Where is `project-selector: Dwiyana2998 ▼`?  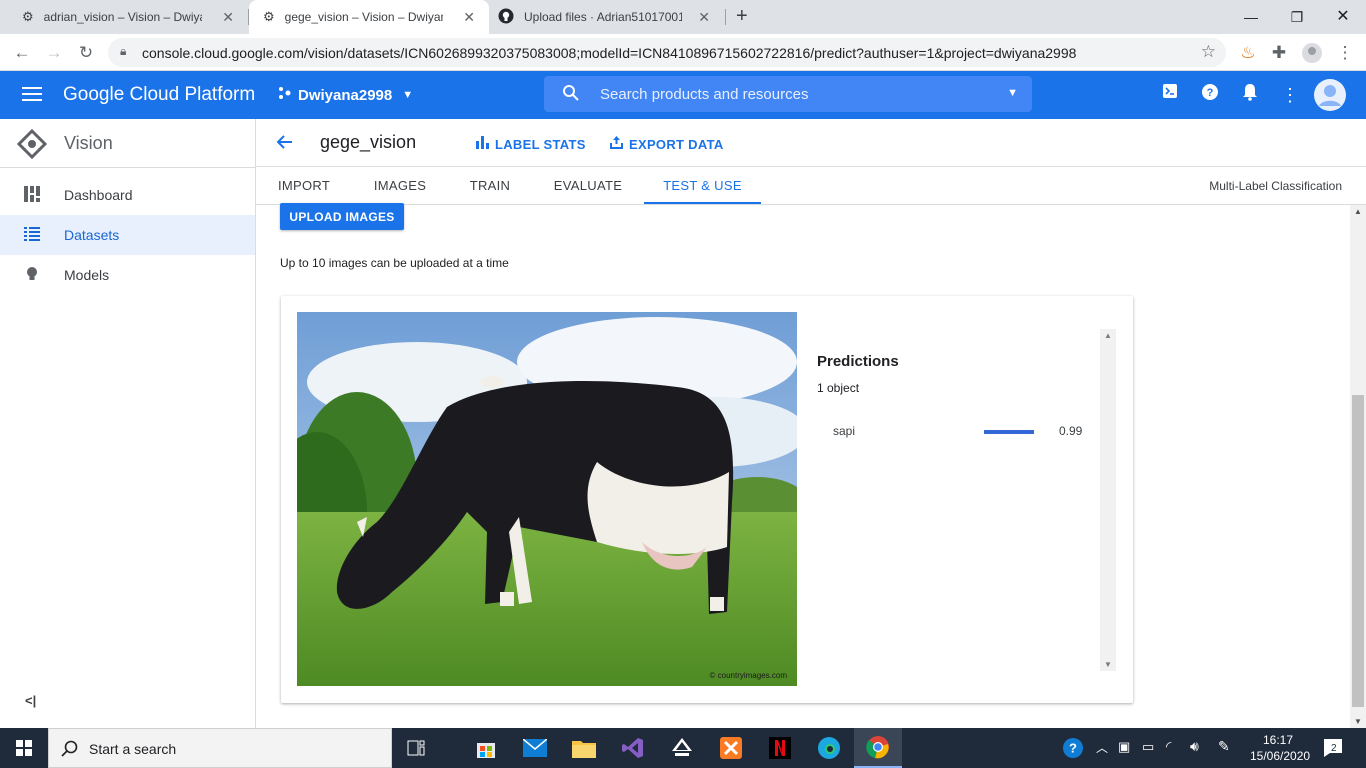
project-selector: Dwiyana2998 ▼ is located at coordinates (345, 95).